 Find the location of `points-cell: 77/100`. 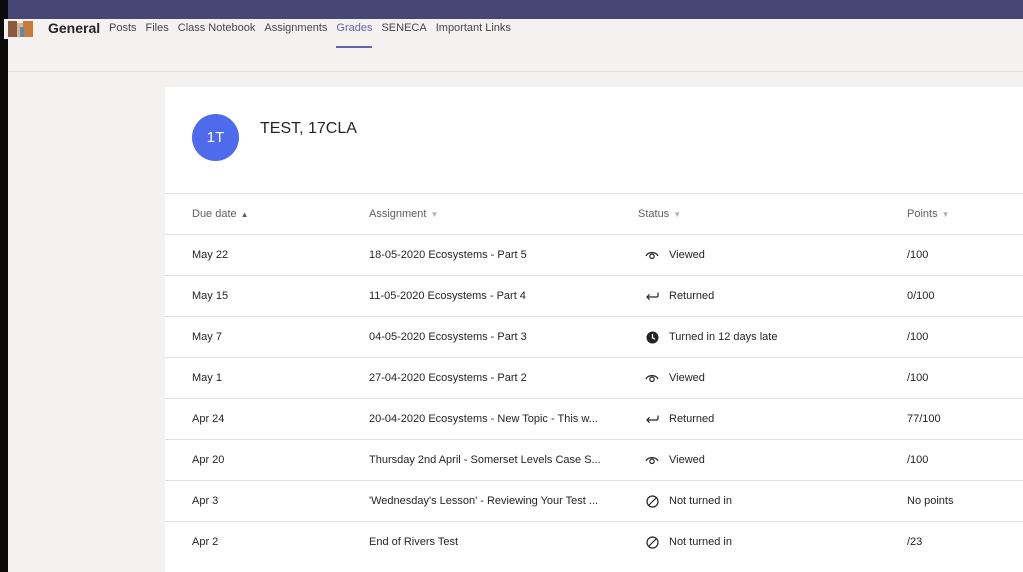

points-cell: 77/100 is located at coordinates (957, 419).